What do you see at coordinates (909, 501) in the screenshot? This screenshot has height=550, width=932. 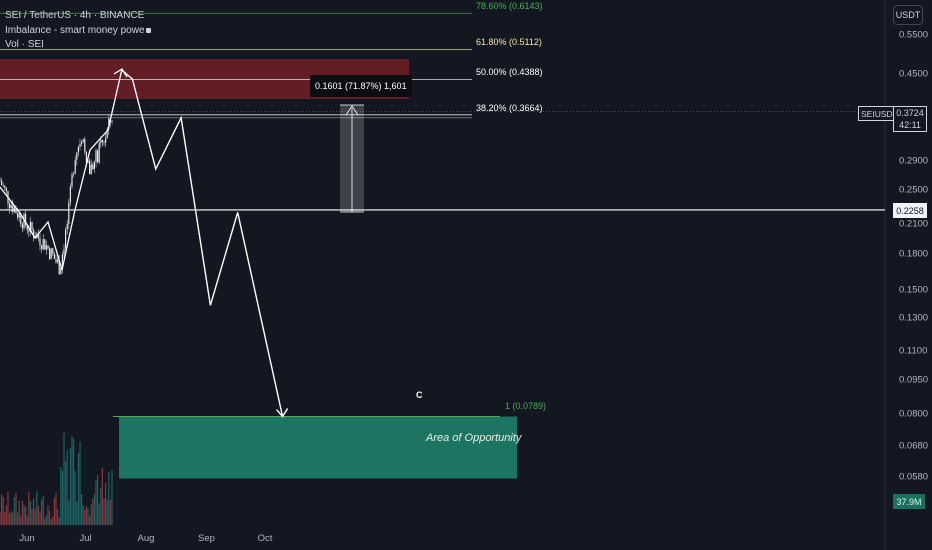 I see `volume-value-tag: 37.9M` at bounding box center [909, 501].